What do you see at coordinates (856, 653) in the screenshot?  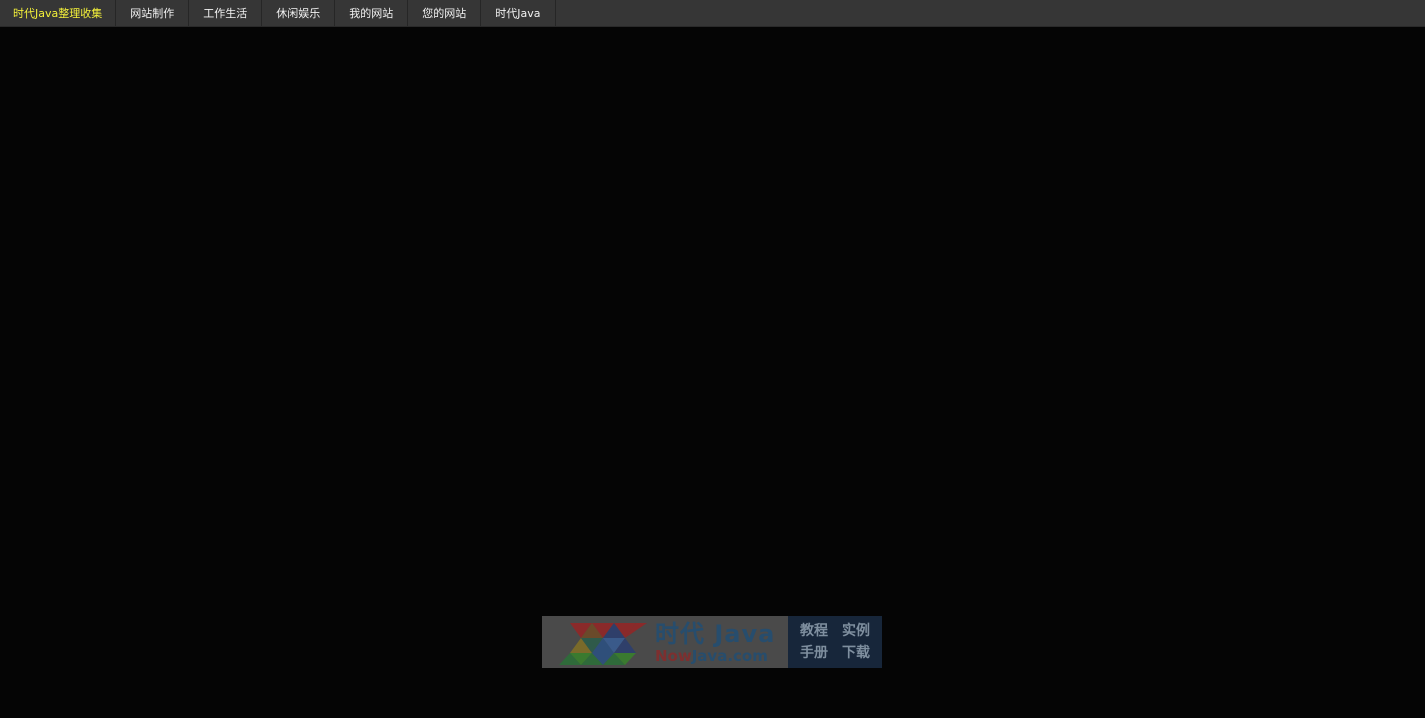 I see `banner-link-download: 下载` at bounding box center [856, 653].